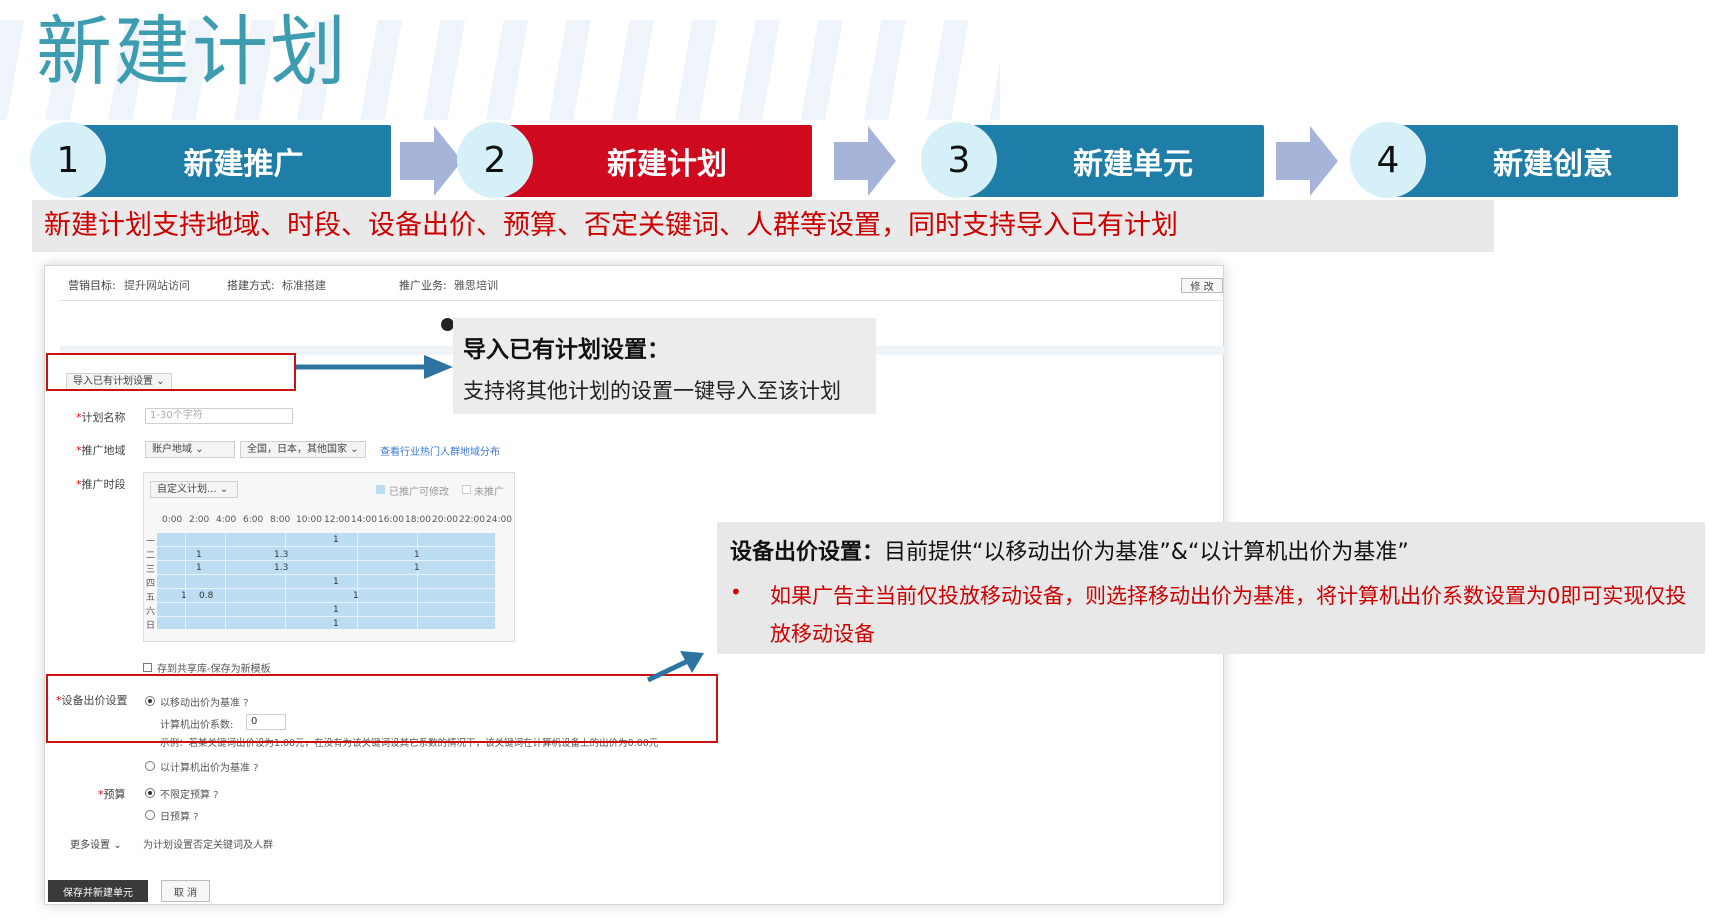  I want to click on step-4-number: 4, so click(1388, 160).